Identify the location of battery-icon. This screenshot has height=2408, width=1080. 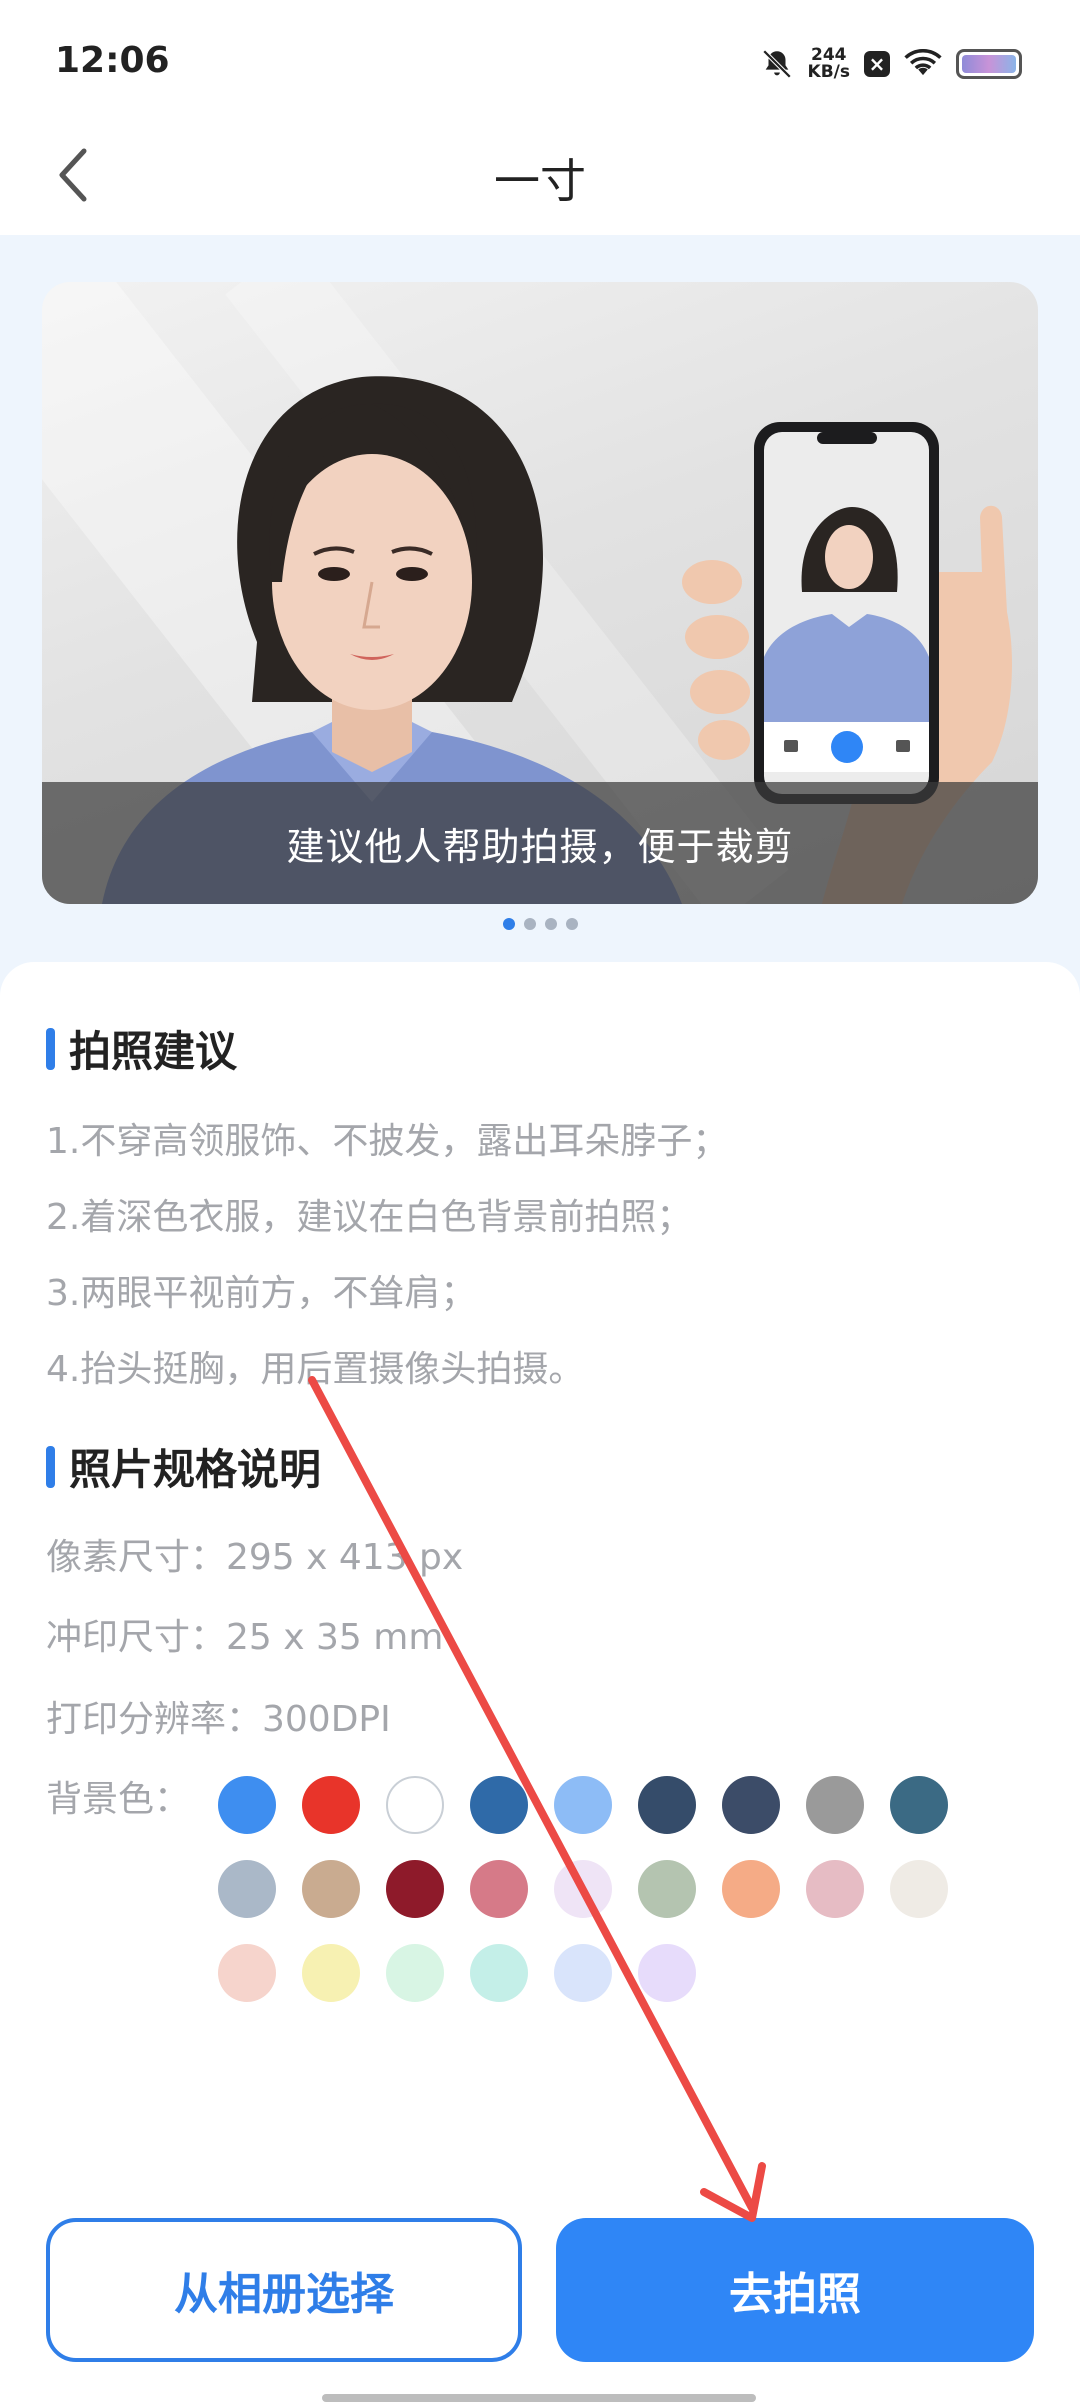
(989, 64).